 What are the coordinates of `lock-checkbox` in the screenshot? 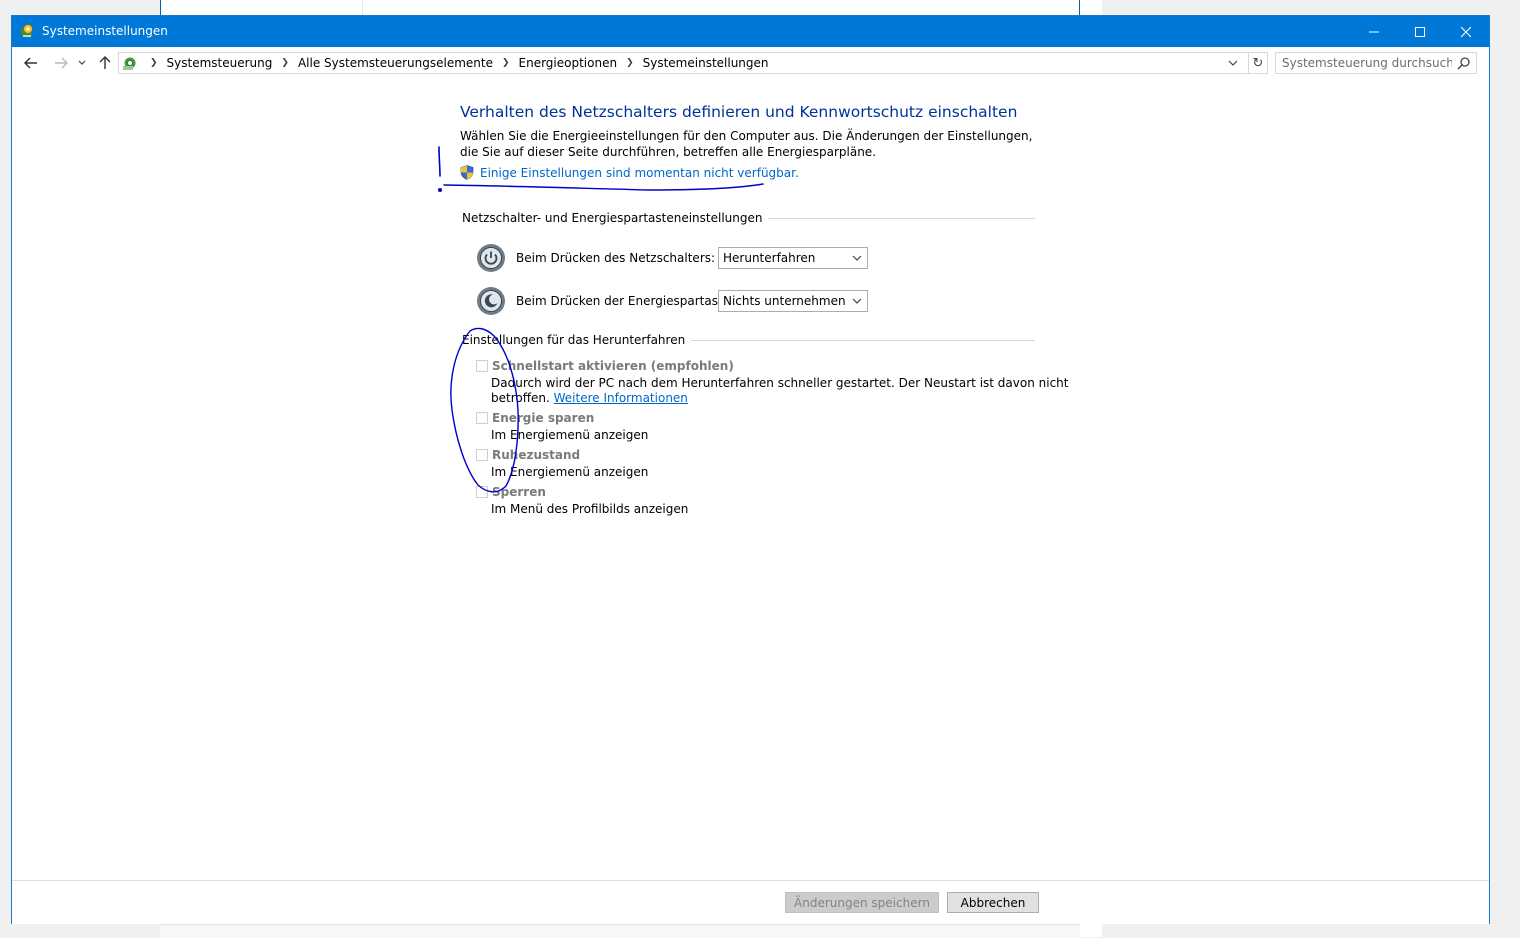 It's located at (482, 492).